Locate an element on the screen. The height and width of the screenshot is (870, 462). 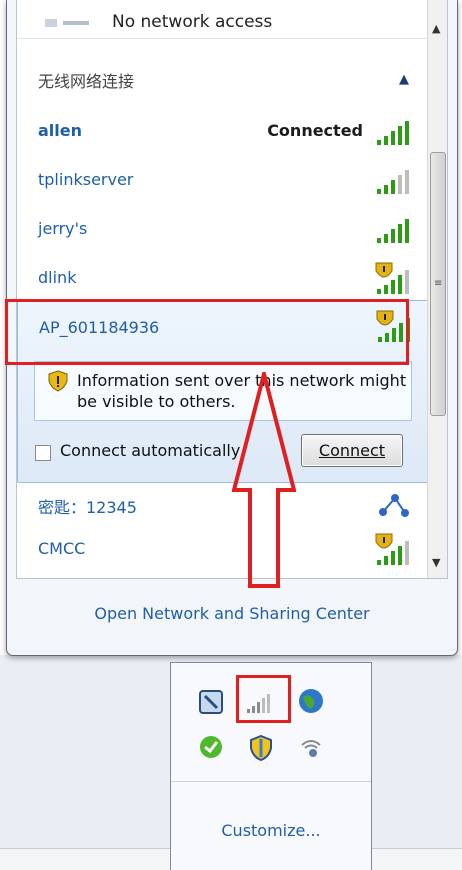
tray-divider is located at coordinates (271, 781).